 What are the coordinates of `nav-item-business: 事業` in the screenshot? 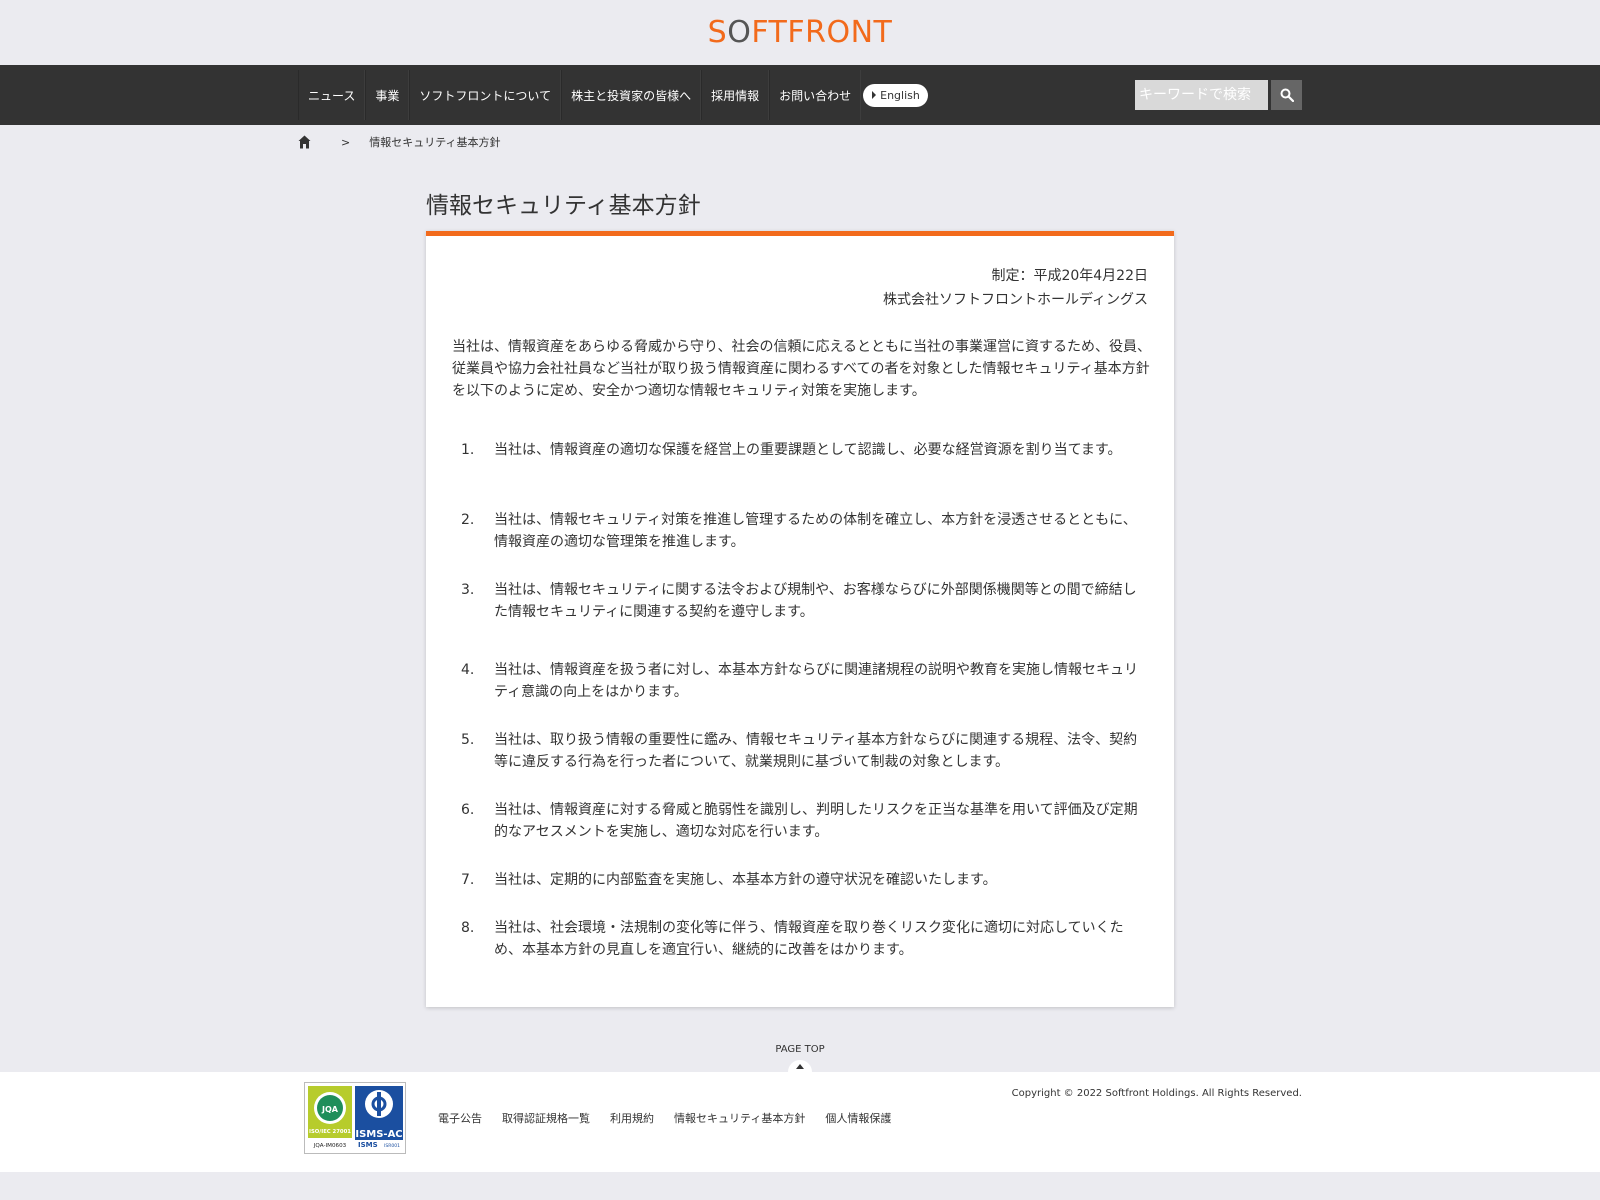 It's located at (387, 95).